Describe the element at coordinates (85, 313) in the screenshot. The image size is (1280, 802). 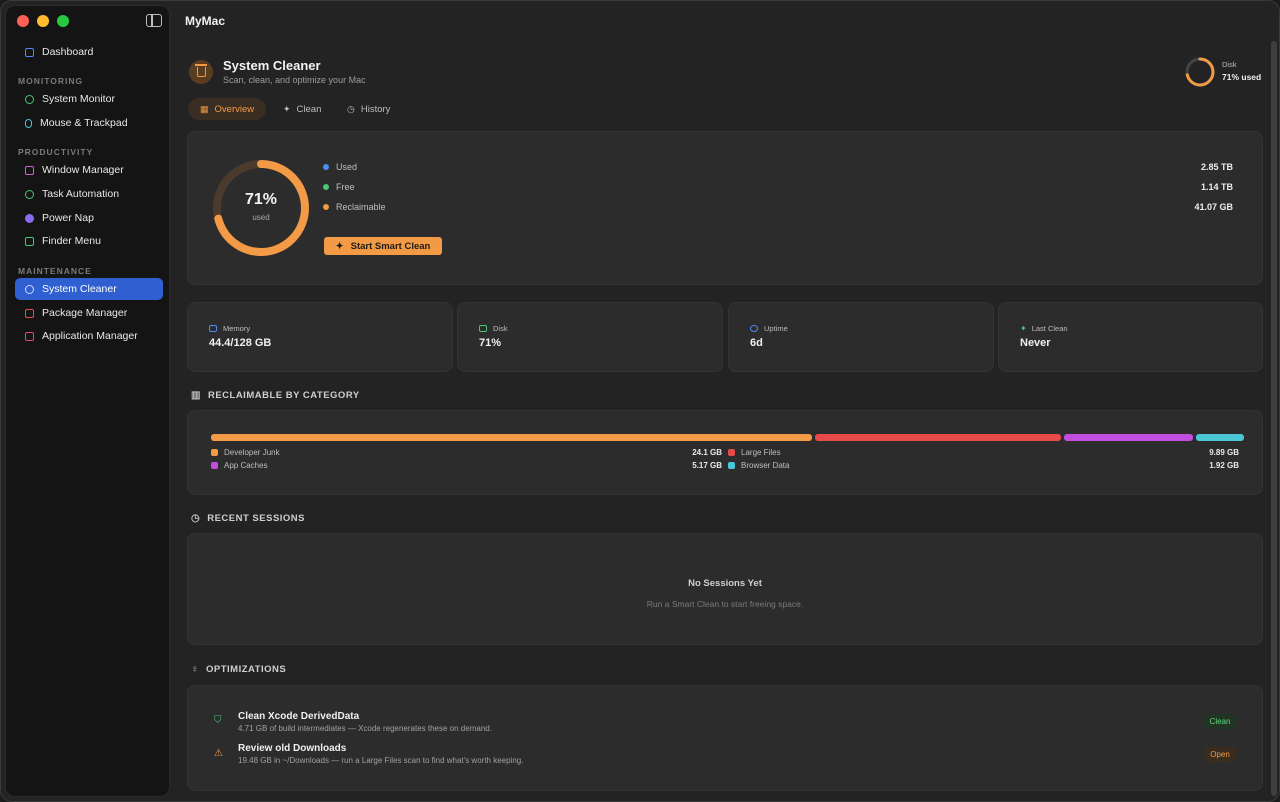
I see `sidebar-item-label: Package Manager` at that location.